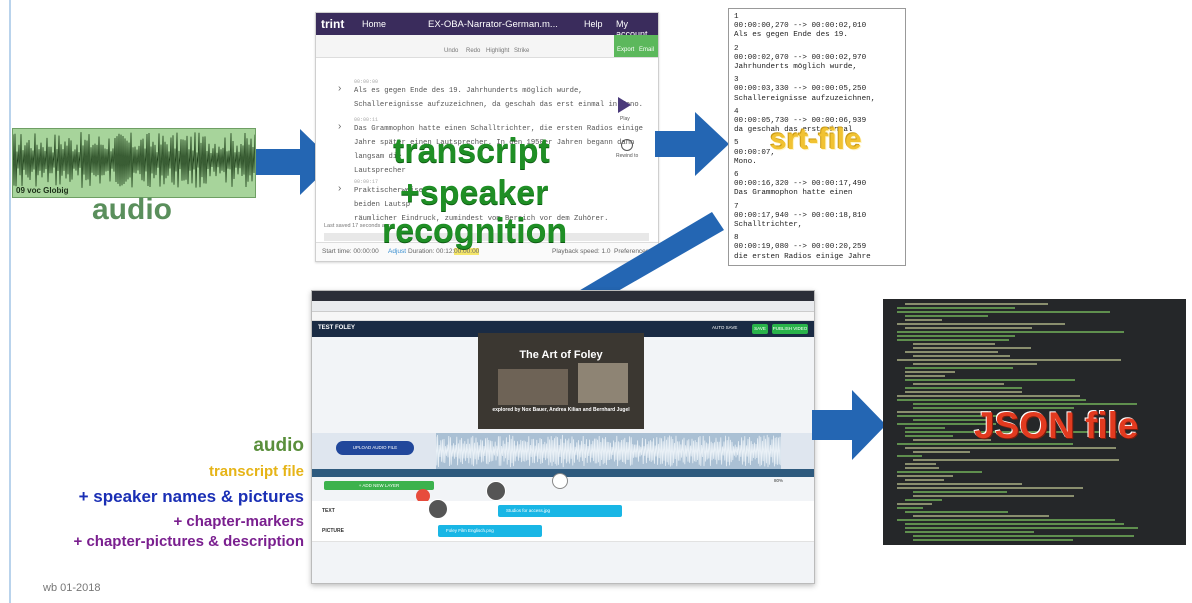 This screenshot has width=1192, height=603. Describe the element at coordinates (256, 471) in the screenshot. I see `legend-transcript: transcript file` at that location.